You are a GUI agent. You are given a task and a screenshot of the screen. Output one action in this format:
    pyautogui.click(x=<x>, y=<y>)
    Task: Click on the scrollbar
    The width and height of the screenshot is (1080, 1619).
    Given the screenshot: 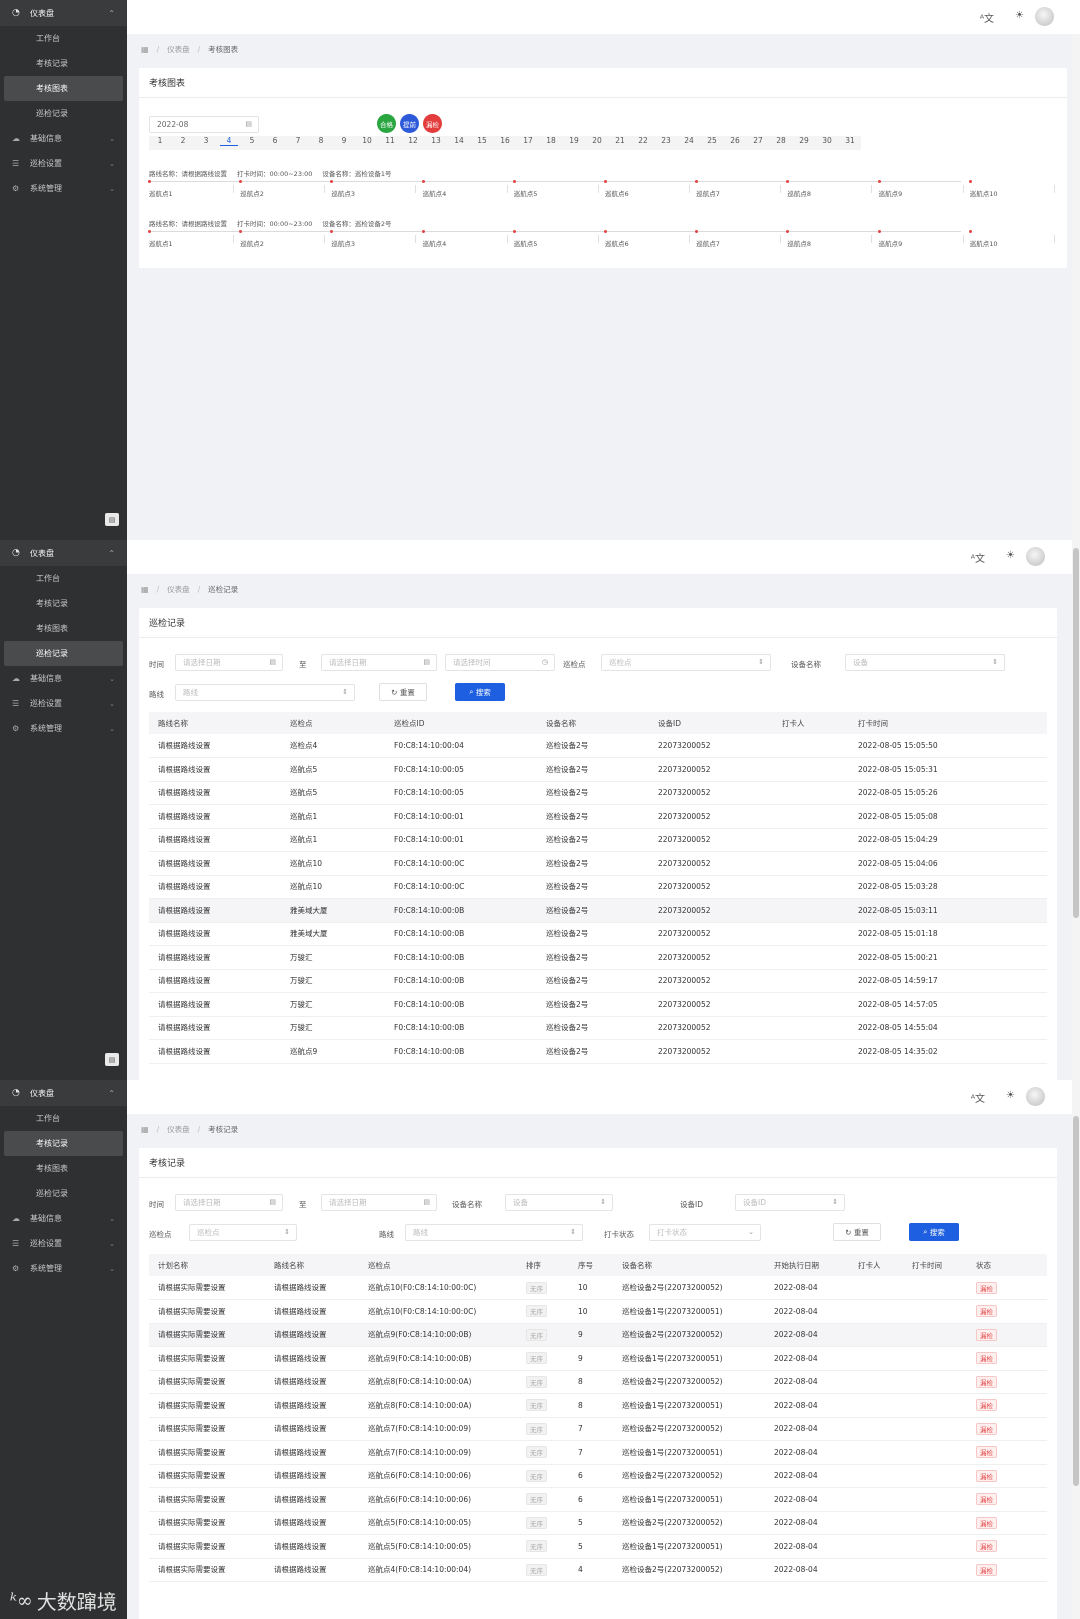 What is the action you would take?
    pyautogui.click(x=1076, y=810)
    